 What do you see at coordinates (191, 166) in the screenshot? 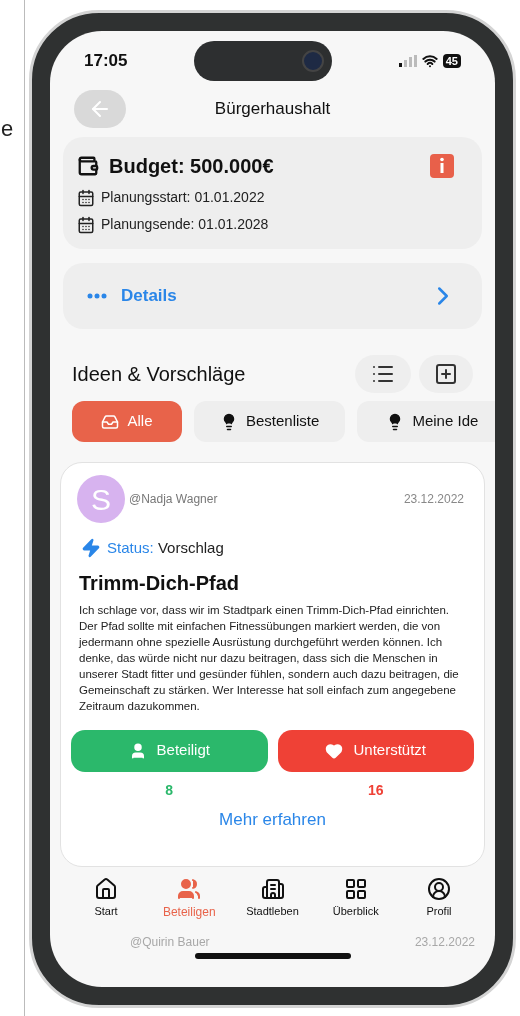
I see `budget-title: Budget: 500.000€` at bounding box center [191, 166].